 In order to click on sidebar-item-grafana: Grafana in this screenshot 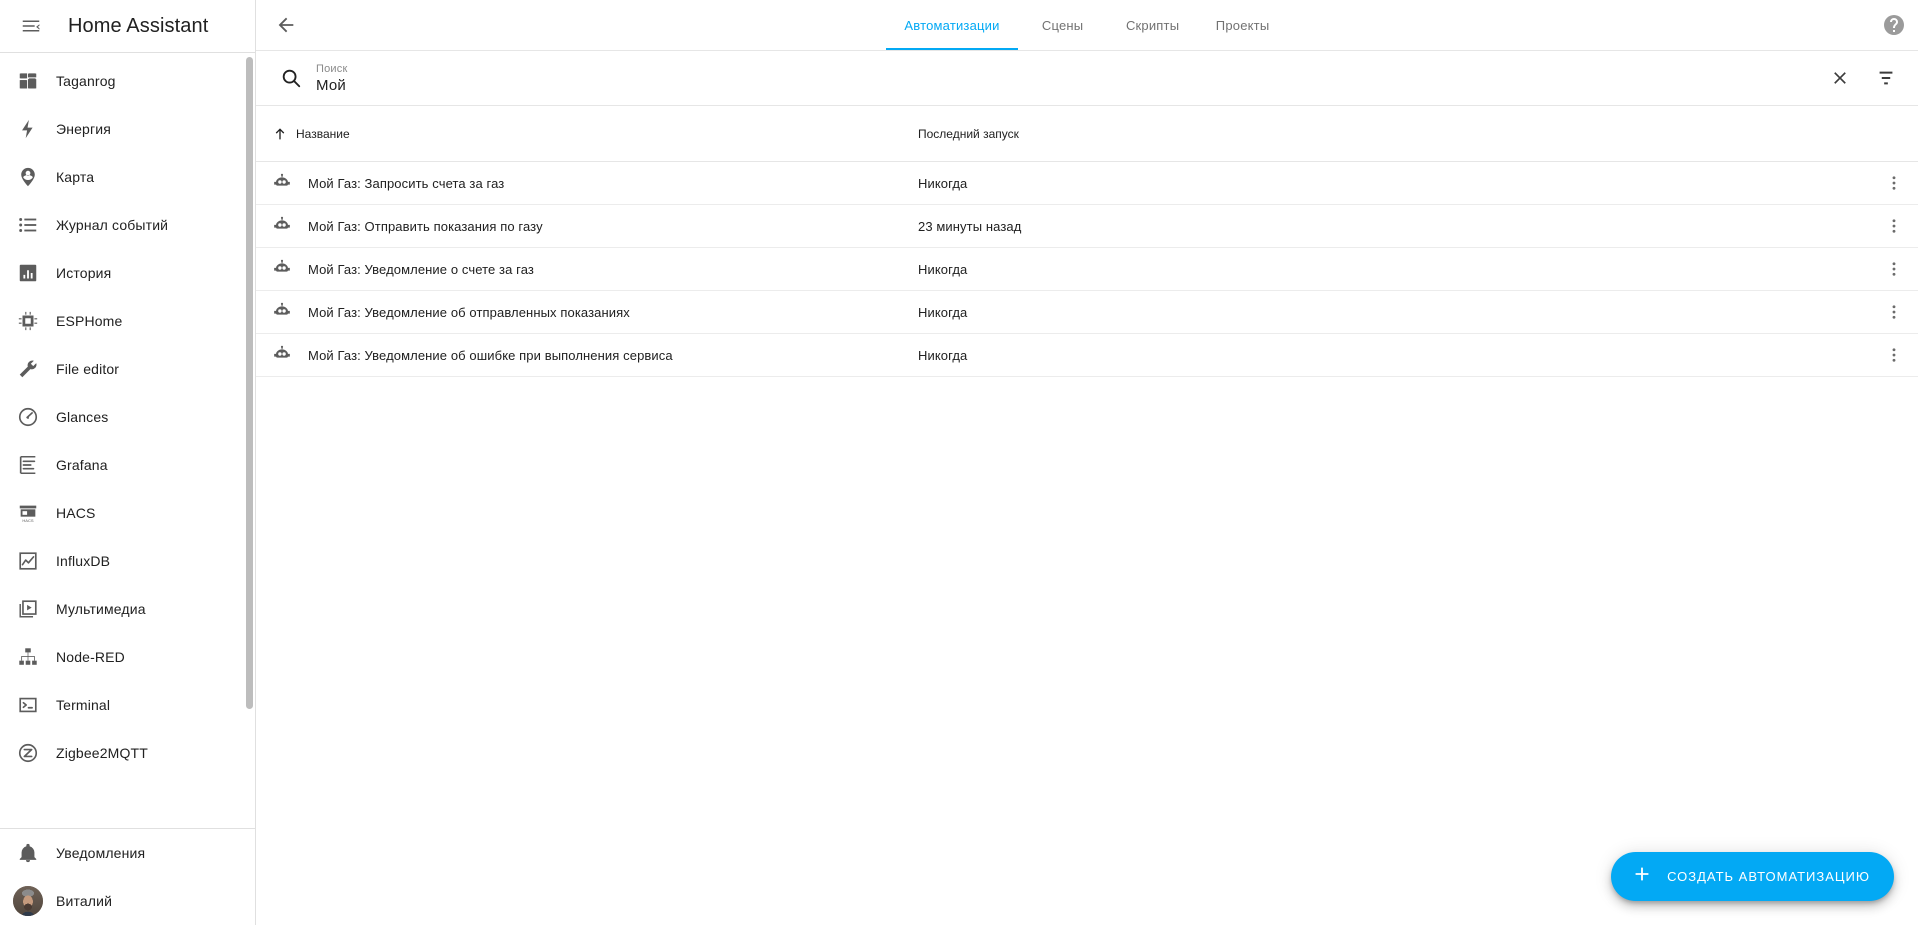, I will do `click(127, 465)`.